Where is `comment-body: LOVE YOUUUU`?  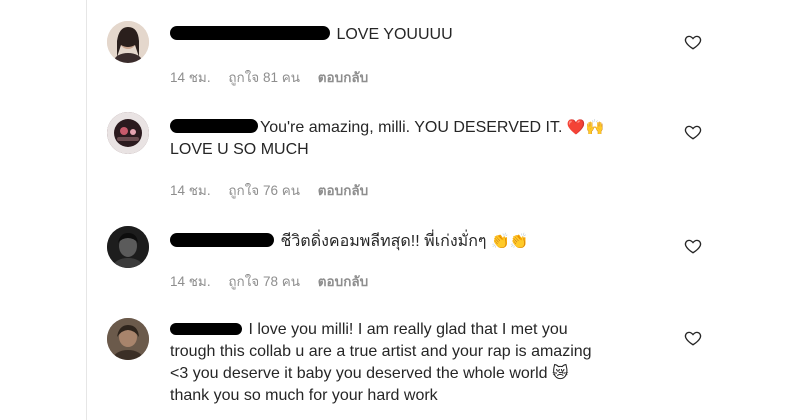 comment-body: LOVE YOUUUU is located at coordinates (420, 35).